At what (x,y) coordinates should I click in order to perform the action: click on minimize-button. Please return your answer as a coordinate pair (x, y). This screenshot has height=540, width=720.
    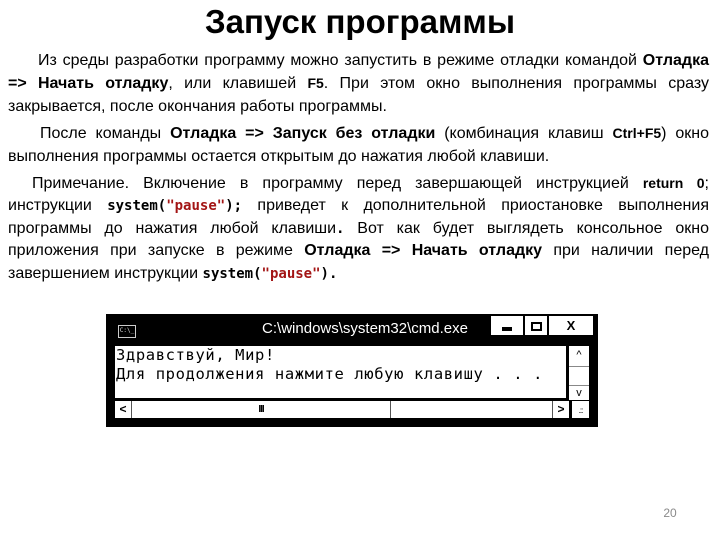
    Looking at the image, I should click on (507, 325).